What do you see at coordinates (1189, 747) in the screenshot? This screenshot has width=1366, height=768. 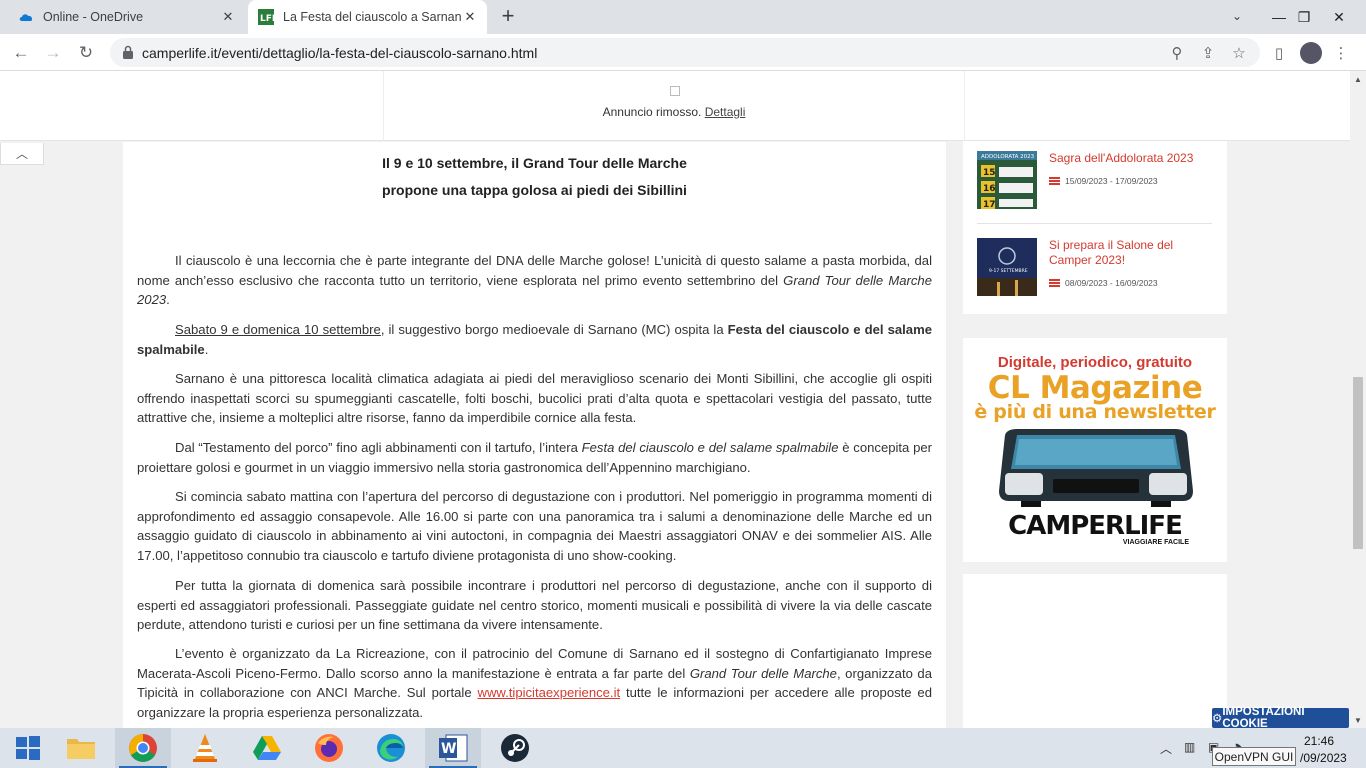 I see `tray-network-icon: ▥` at bounding box center [1189, 747].